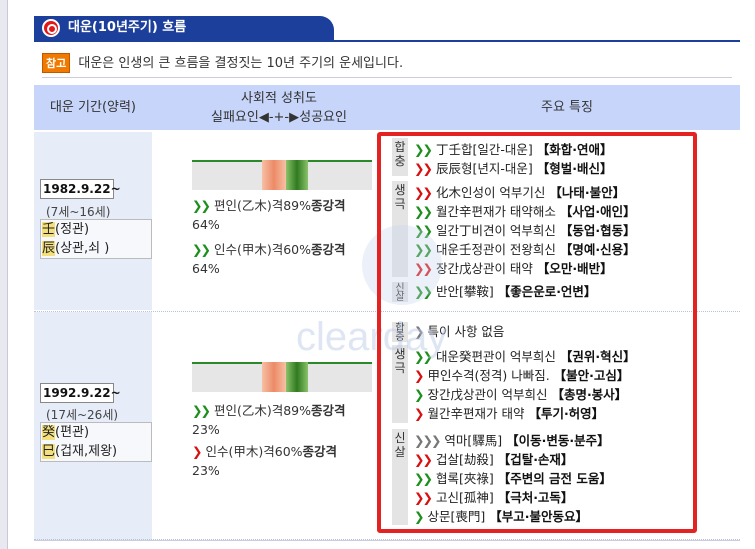  What do you see at coordinates (387, 41) in the screenshot?
I see `title-underline` at bounding box center [387, 41].